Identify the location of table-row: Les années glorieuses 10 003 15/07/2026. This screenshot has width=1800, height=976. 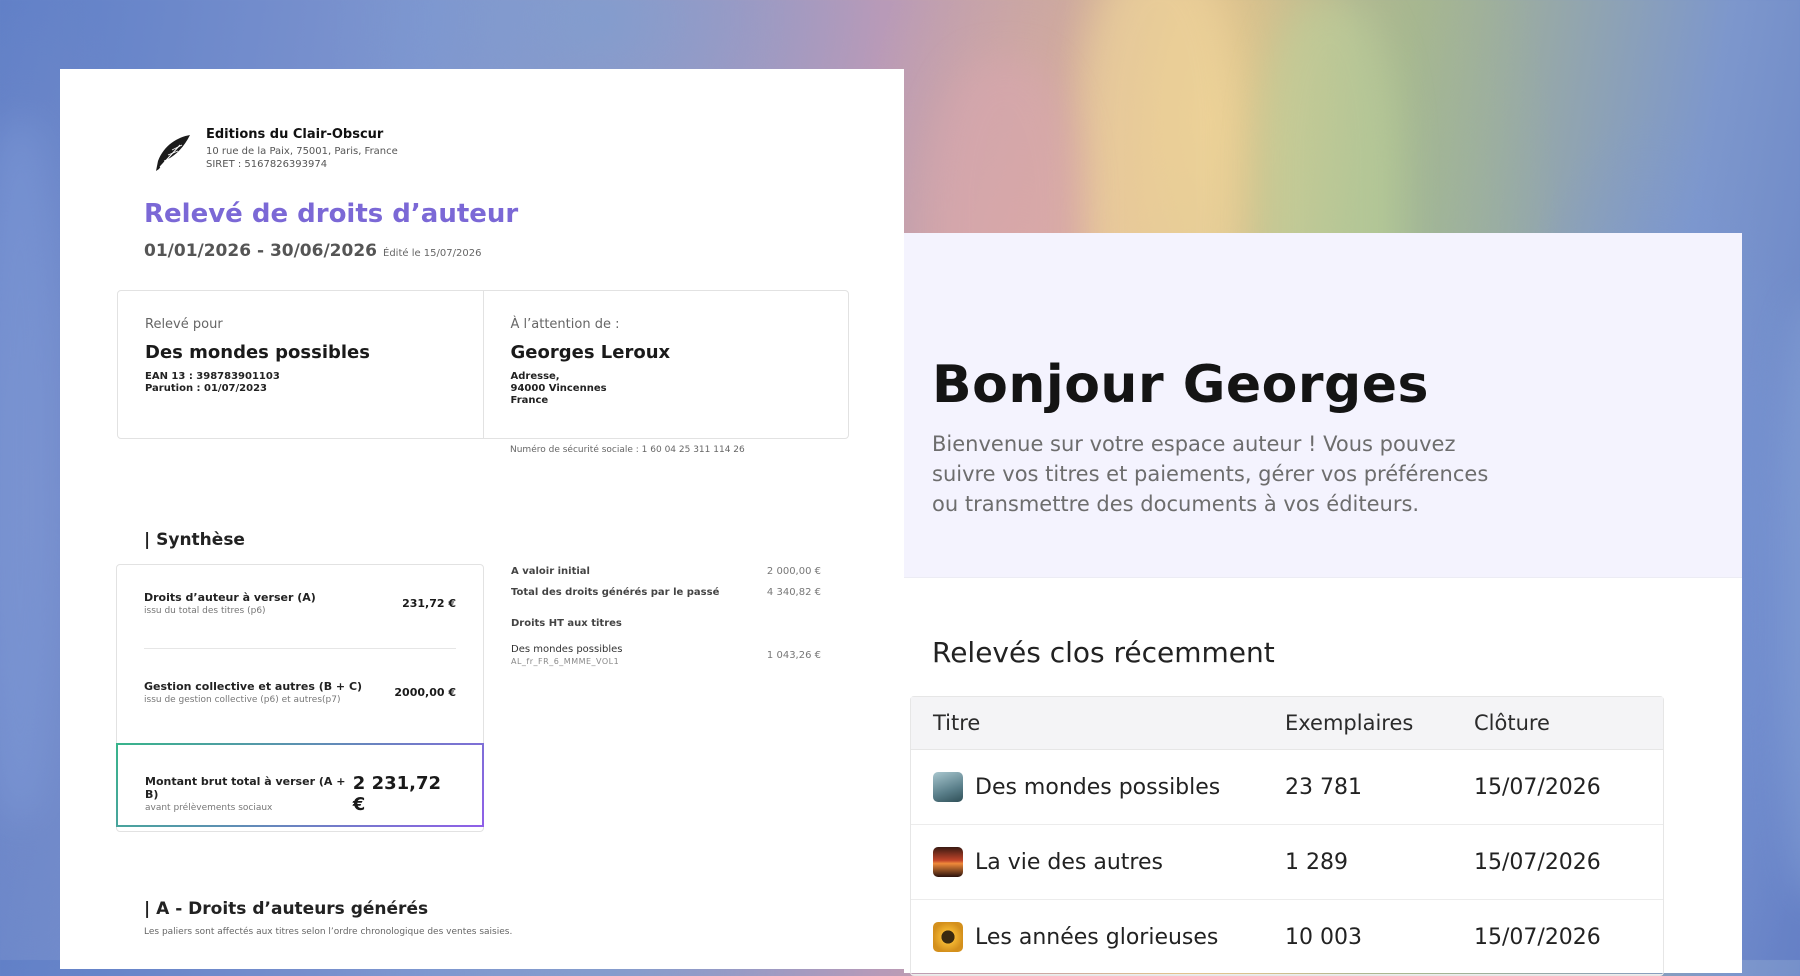
(1287, 937).